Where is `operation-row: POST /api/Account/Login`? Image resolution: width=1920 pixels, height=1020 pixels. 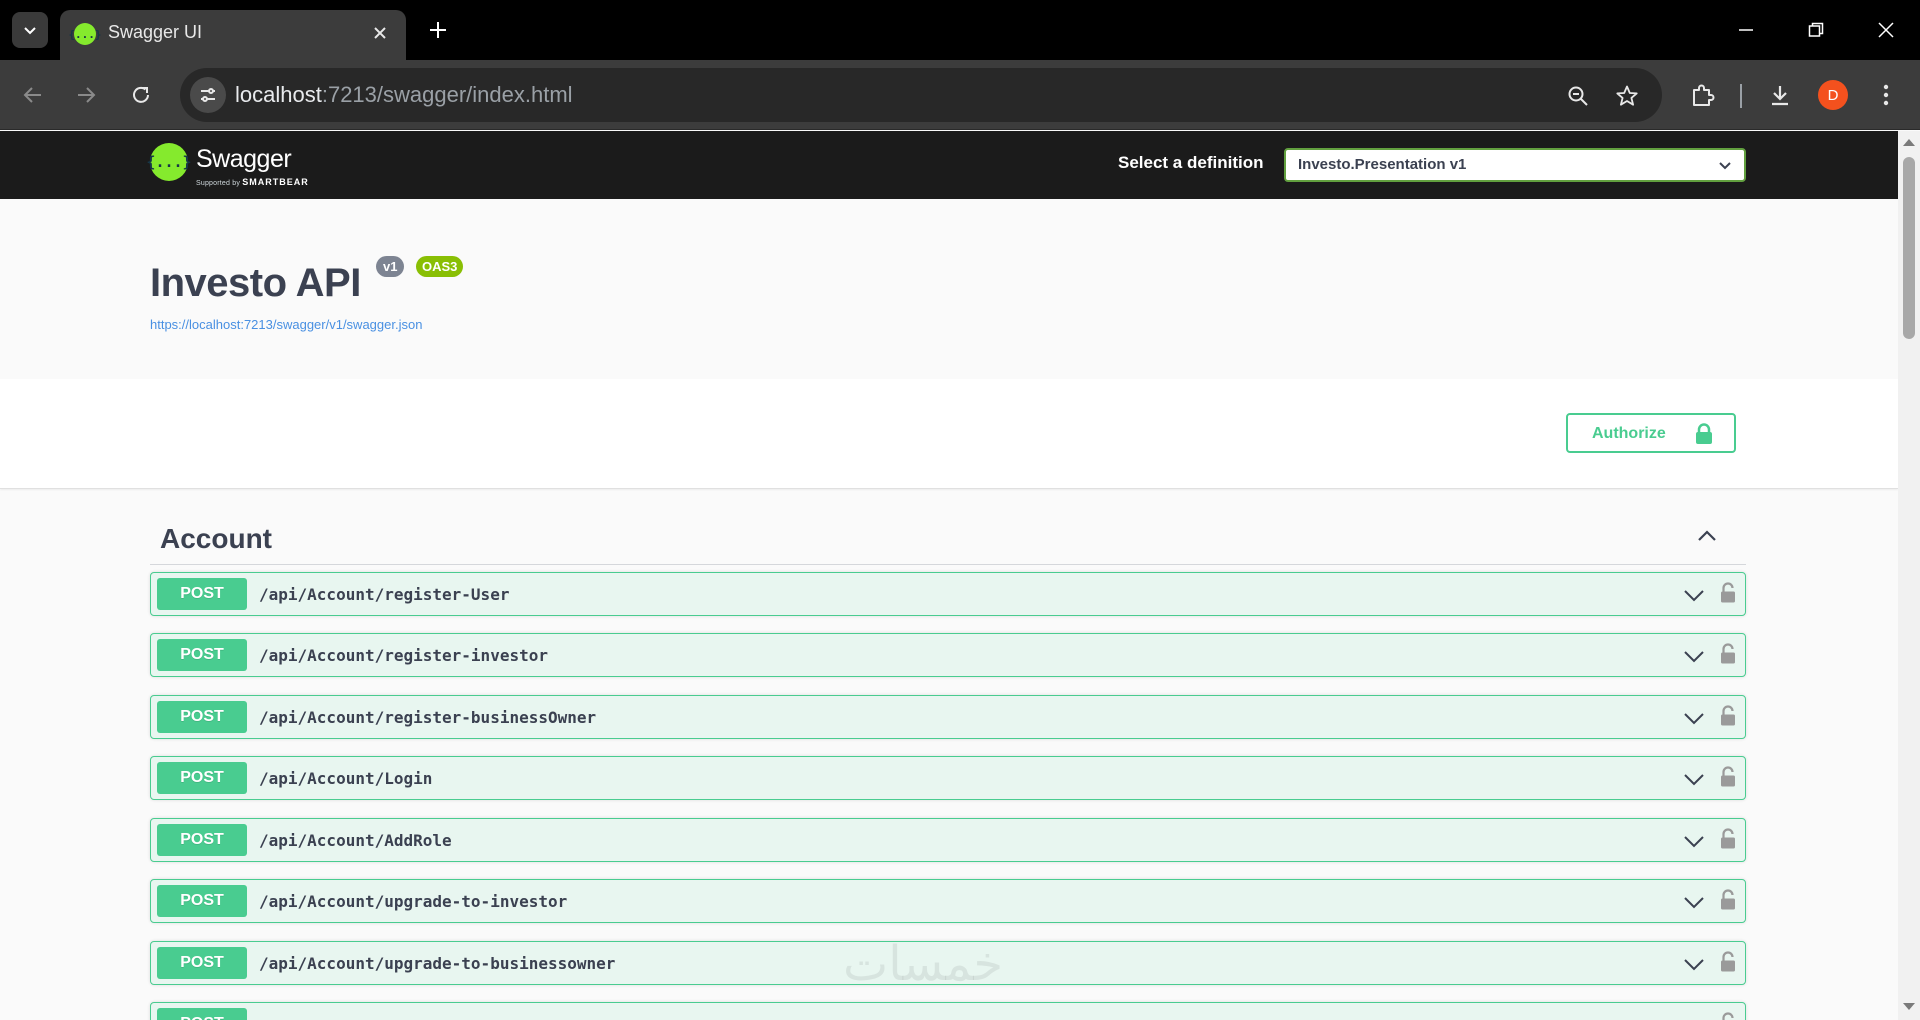 operation-row: POST /api/Account/Login is located at coordinates (948, 778).